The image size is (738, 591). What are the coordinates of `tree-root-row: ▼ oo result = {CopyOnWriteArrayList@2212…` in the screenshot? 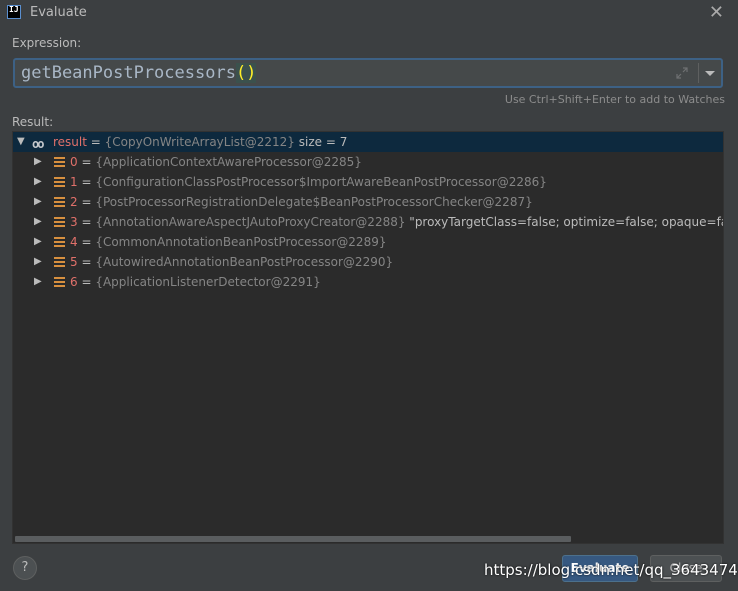 It's located at (368, 142).